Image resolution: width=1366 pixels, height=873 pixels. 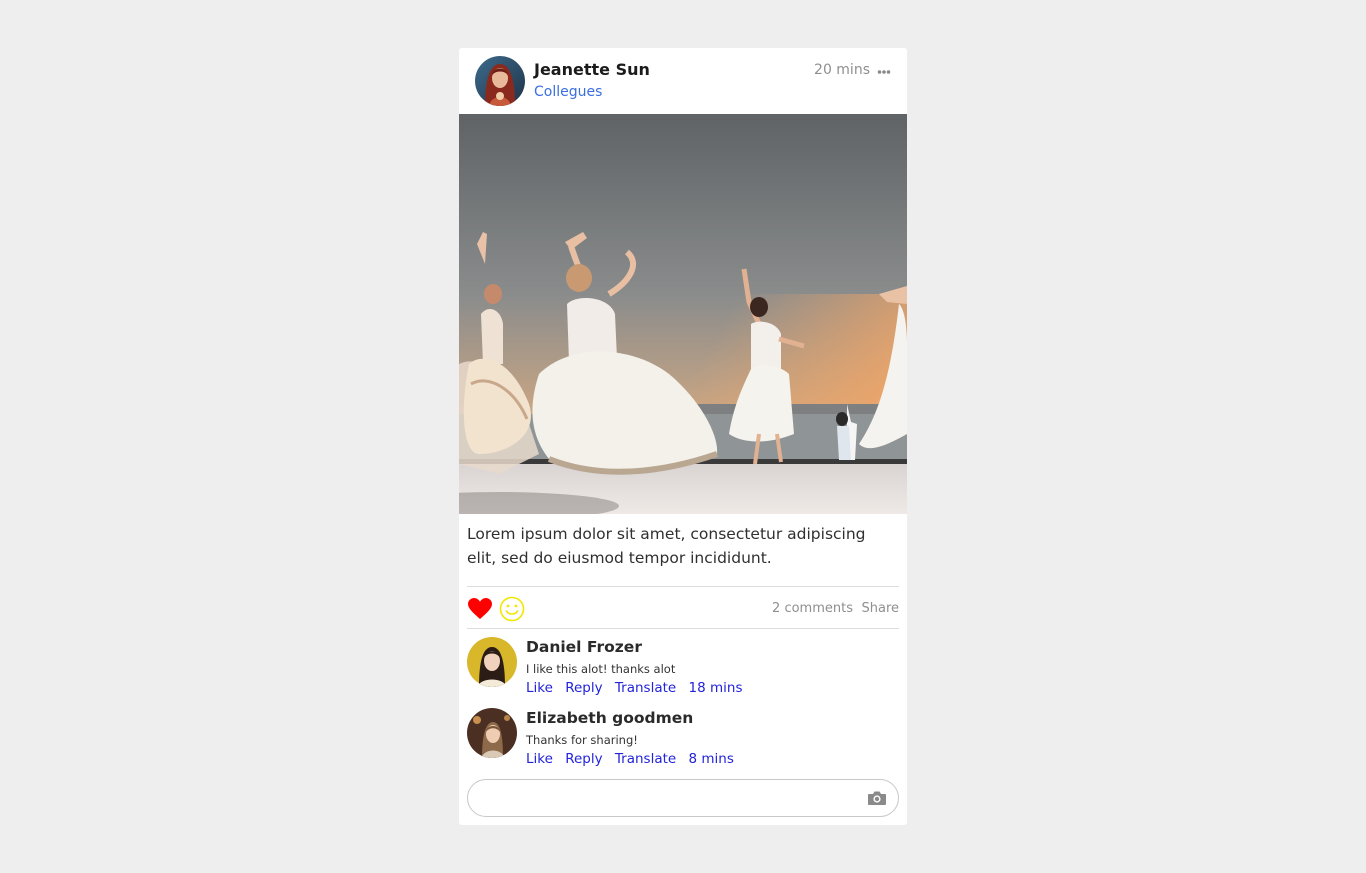 I want to click on comment-time: 18 mins, so click(x=715, y=688).